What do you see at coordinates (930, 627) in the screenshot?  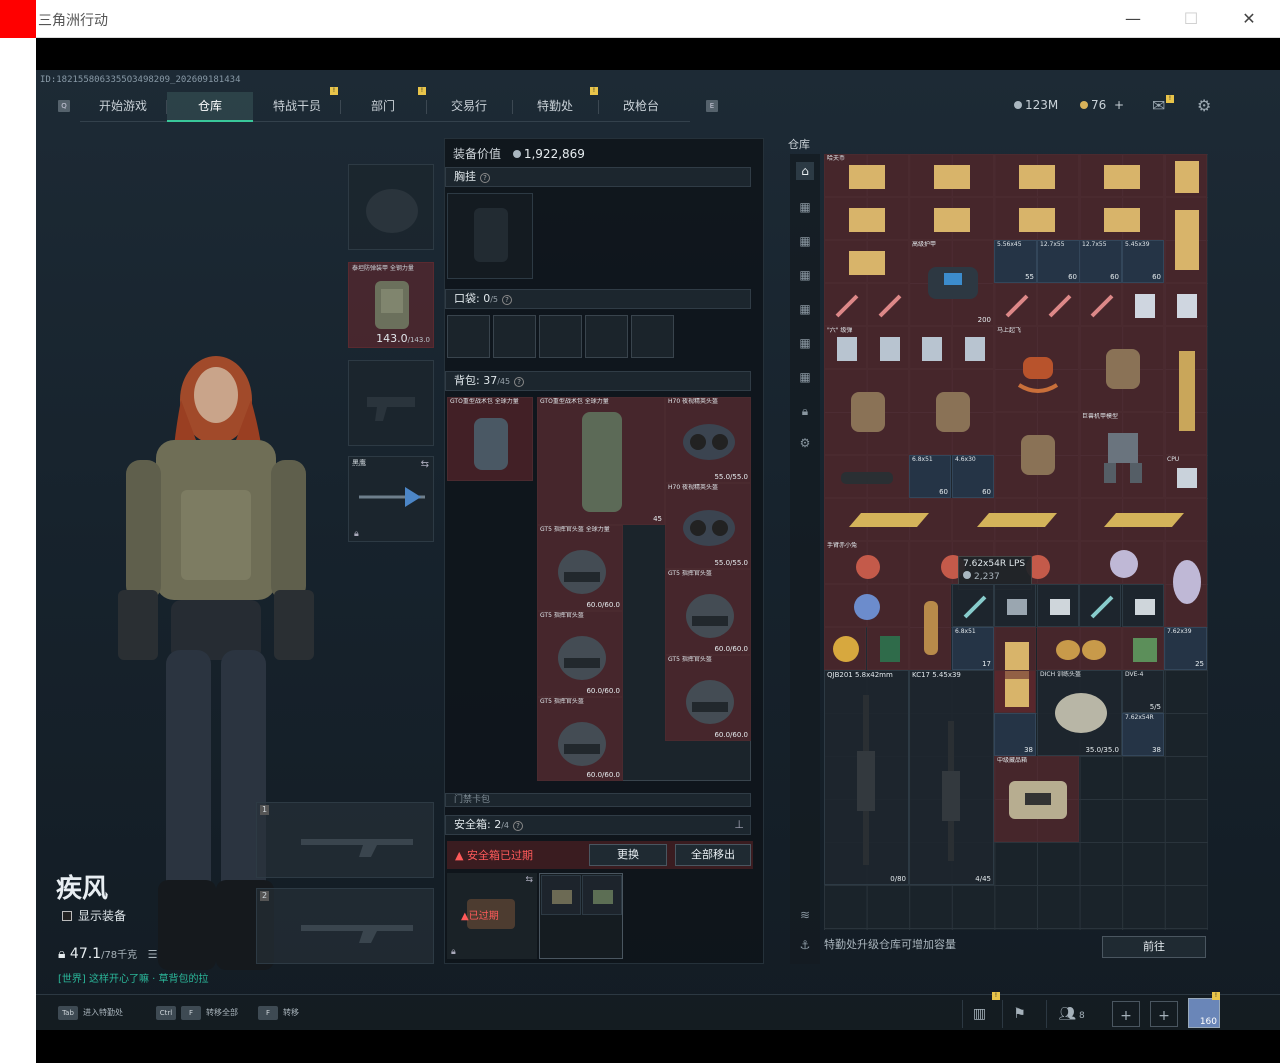 I see `storage-item-statue` at bounding box center [930, 627].